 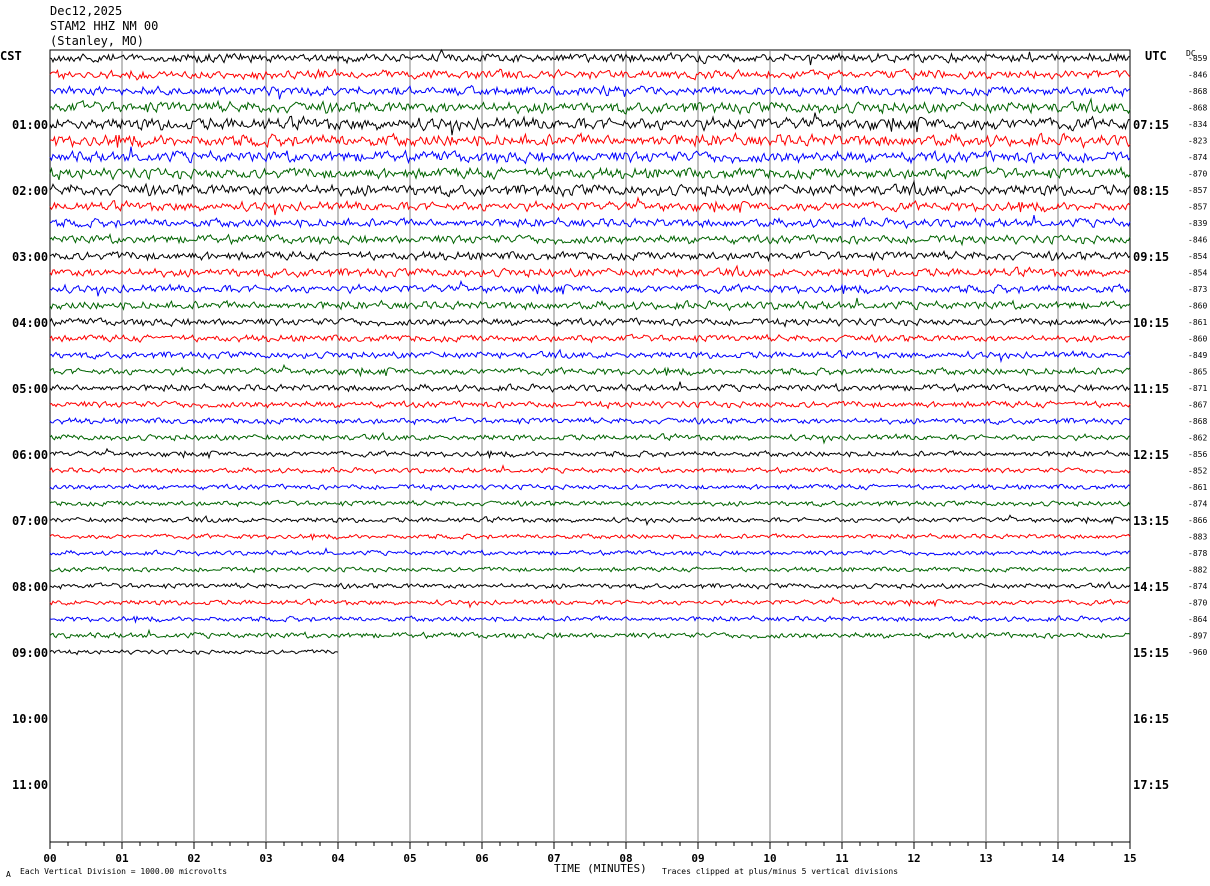 What do you see at coordinates (697, 858) in the screenshot?
I see `x-tick-label: 09` at bounding box center [697, 858].